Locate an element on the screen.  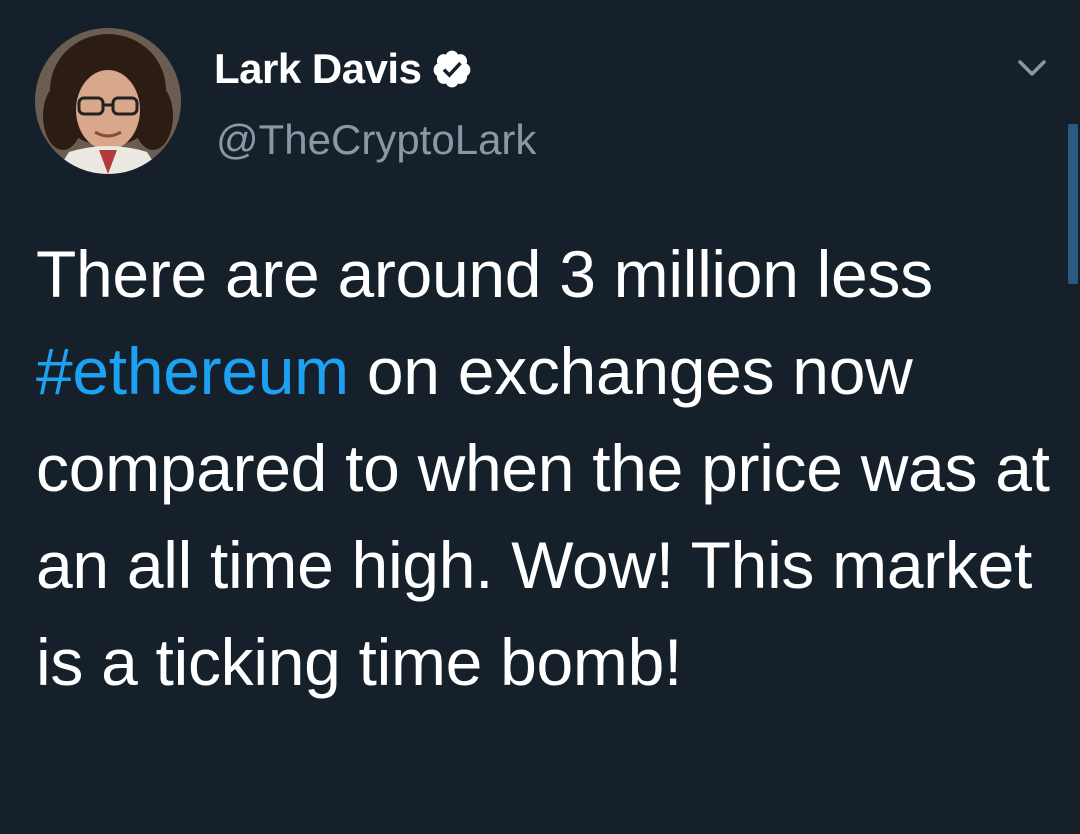
profile-photo-icon is located at coordinates (108, 101).